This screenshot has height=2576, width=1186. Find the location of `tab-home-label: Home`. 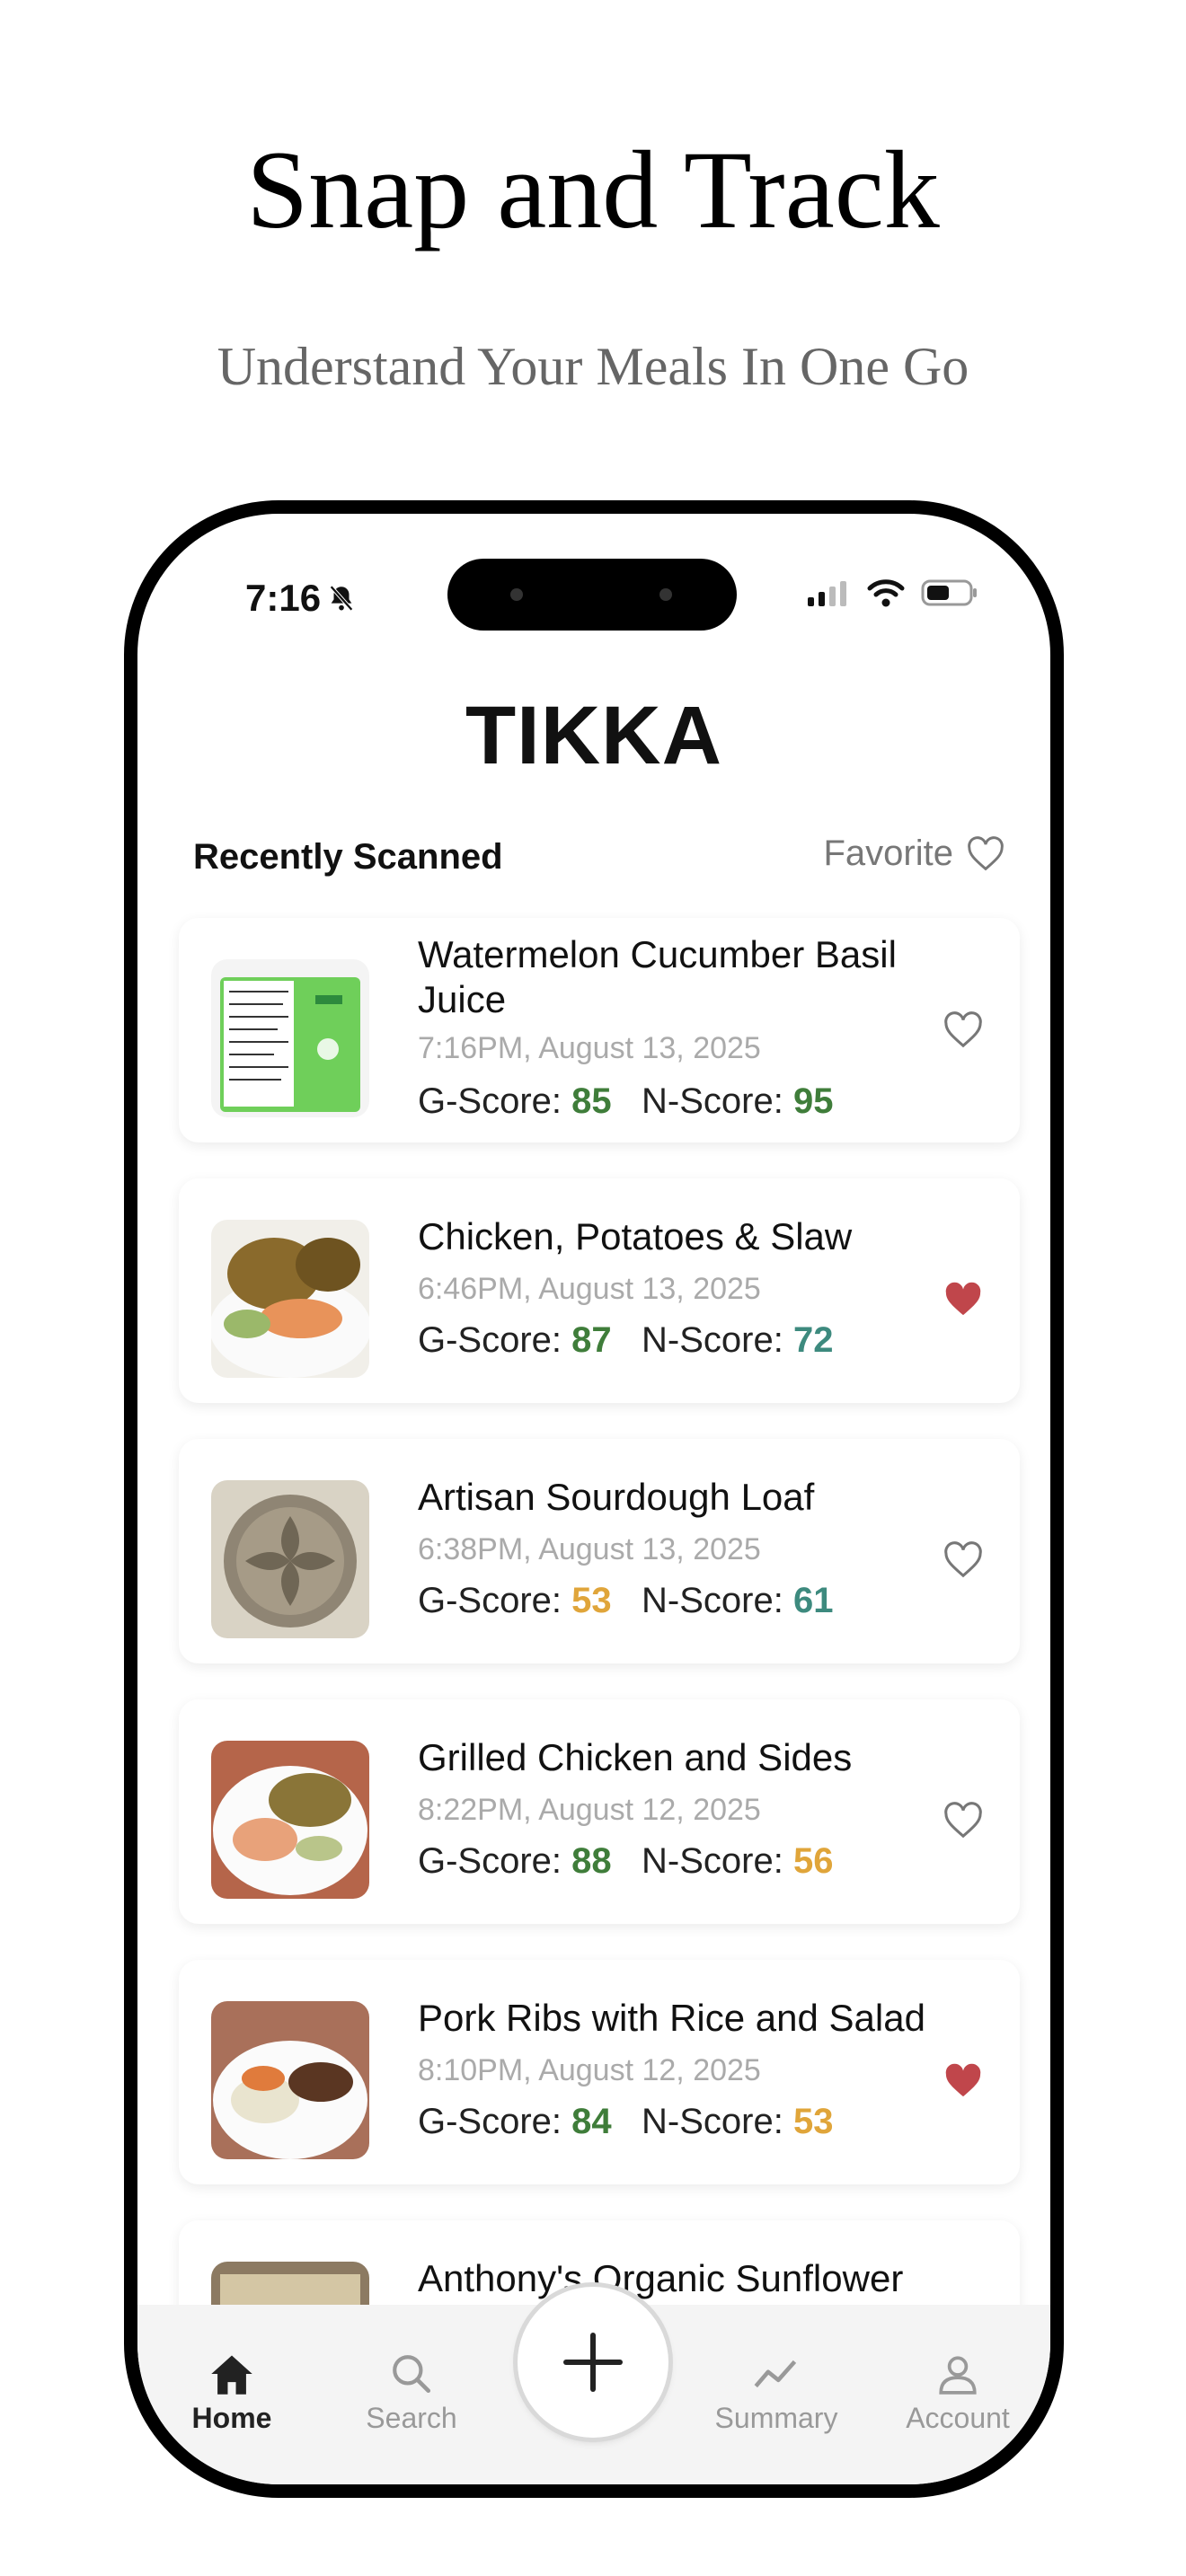

tab-home-label: Home is located at coordinates (231, 2418).